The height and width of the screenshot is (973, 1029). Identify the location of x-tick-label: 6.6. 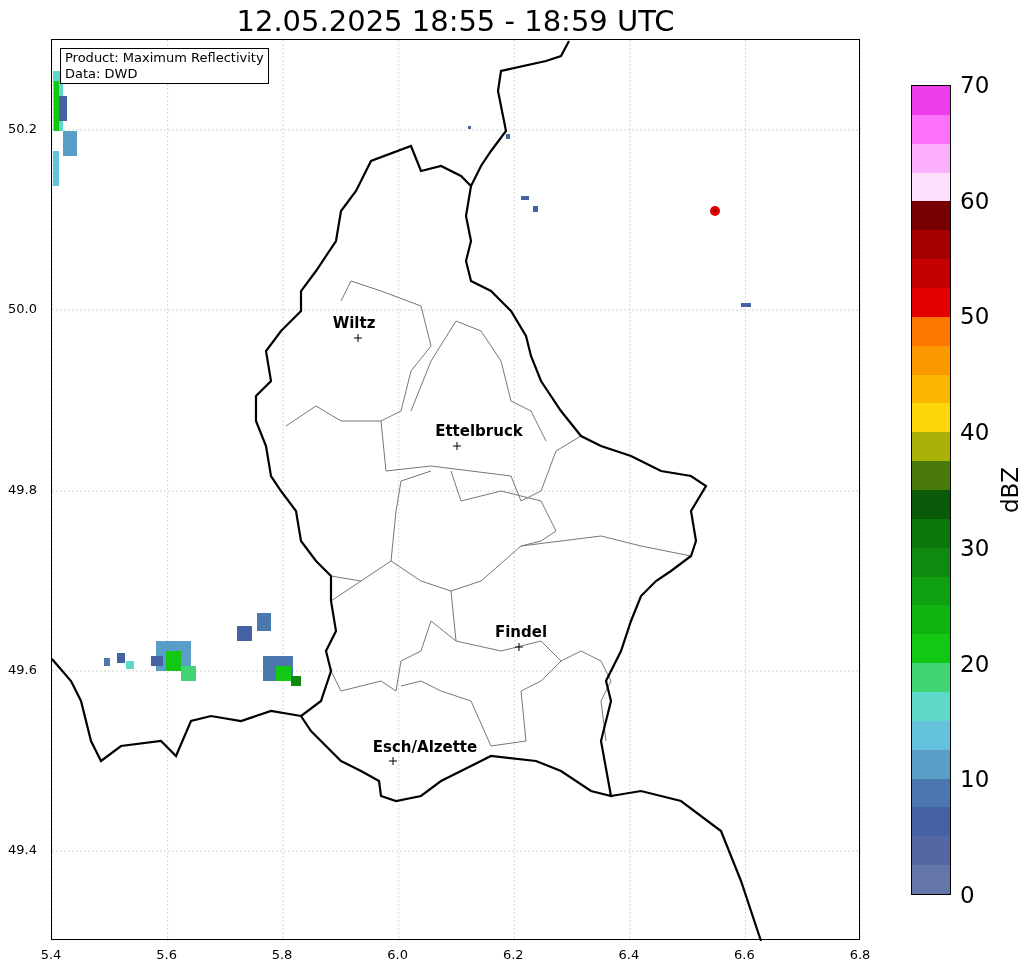
(744, 955).